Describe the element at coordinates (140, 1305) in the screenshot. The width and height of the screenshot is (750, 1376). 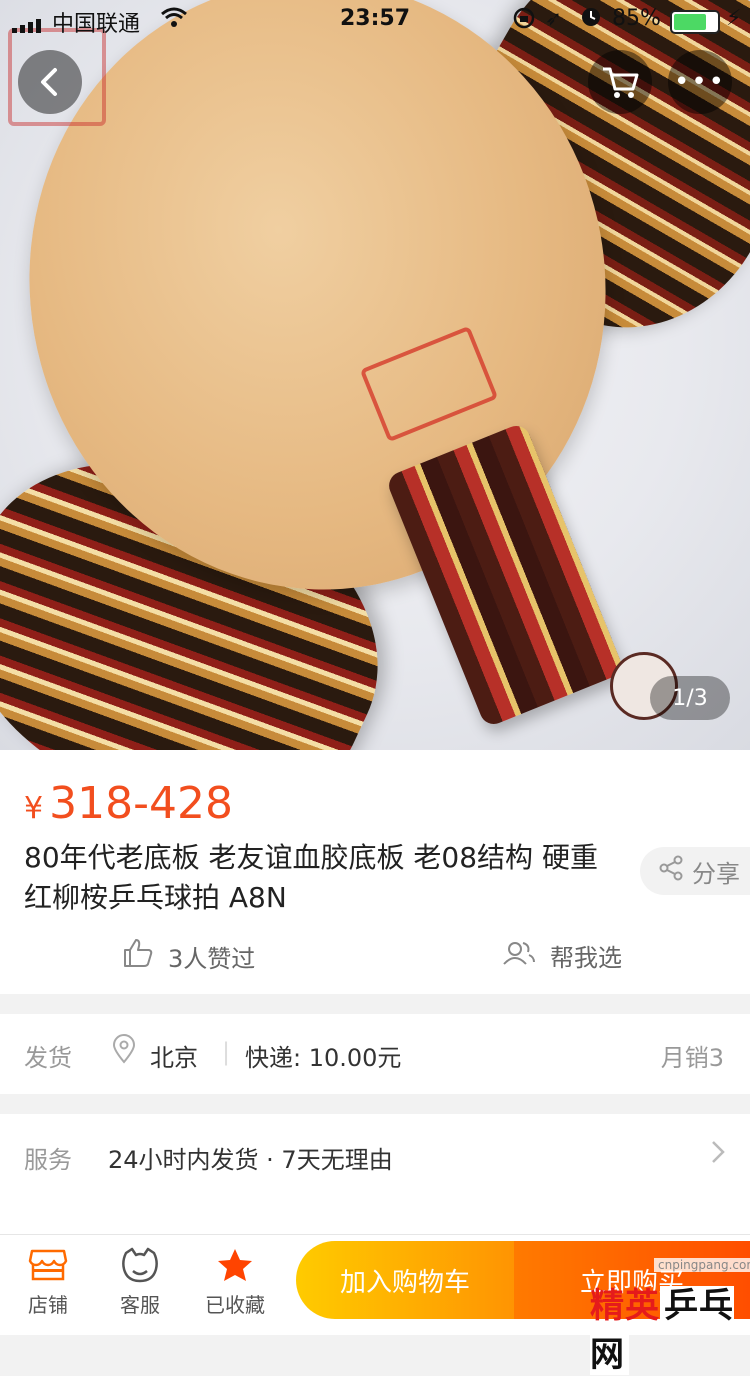
I see `customer-service-label: 客服` at that location.